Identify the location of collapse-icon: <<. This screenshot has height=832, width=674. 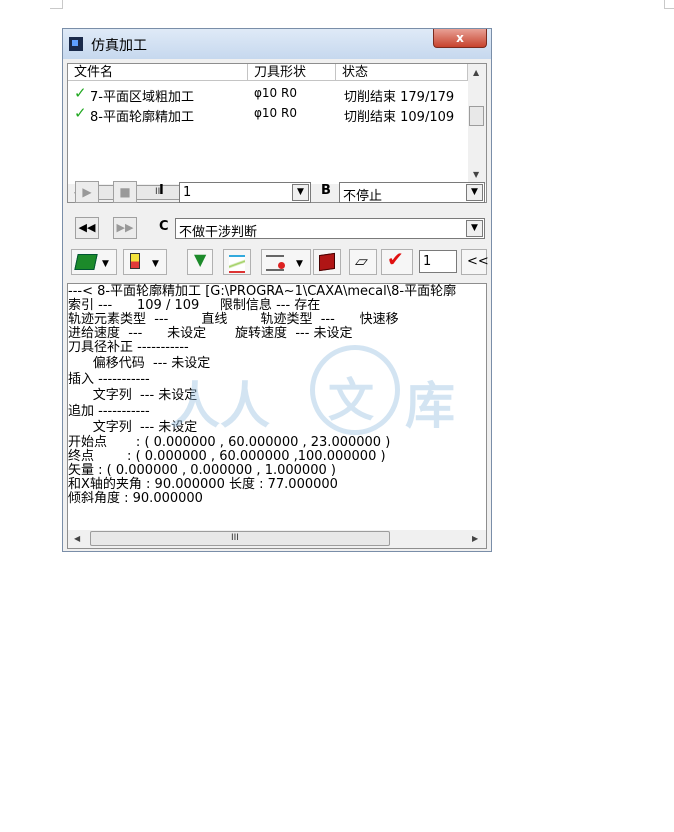
(478, 261).